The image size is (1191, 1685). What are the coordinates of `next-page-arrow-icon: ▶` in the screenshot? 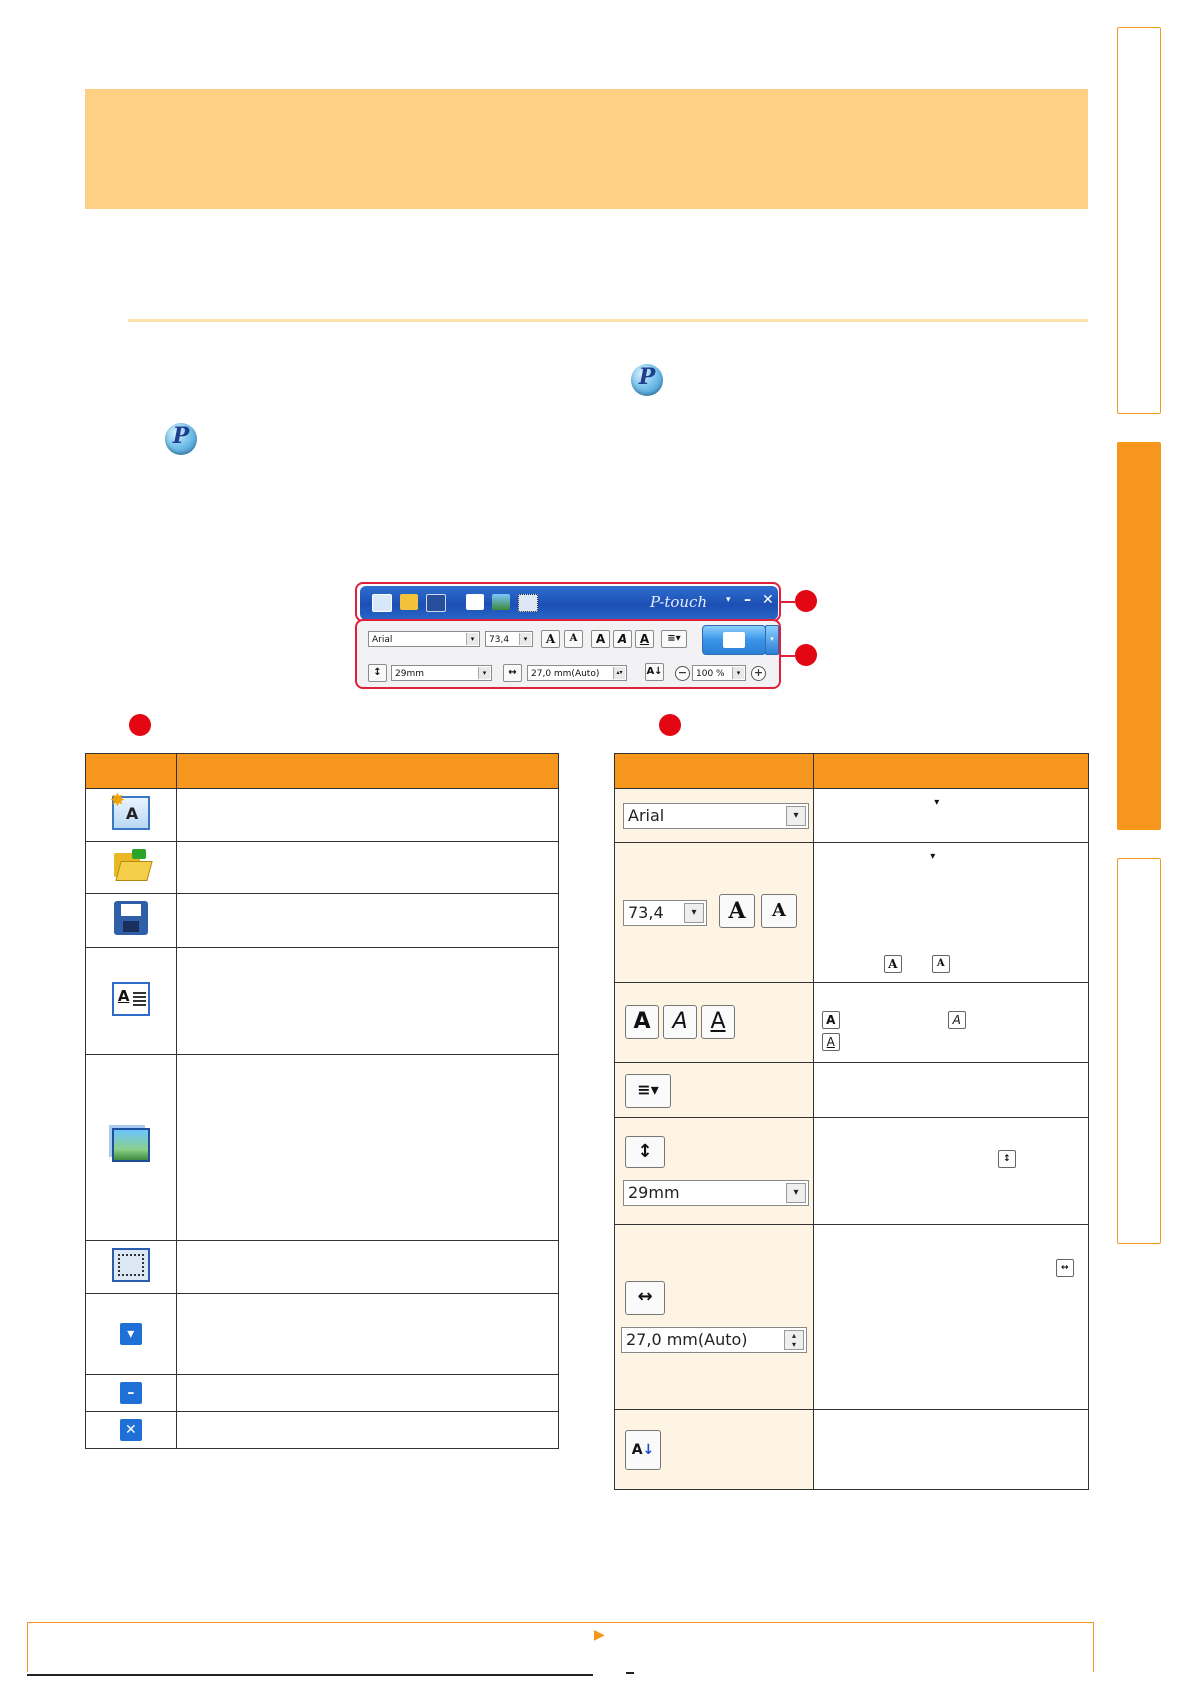 It's located at (599, 1635).